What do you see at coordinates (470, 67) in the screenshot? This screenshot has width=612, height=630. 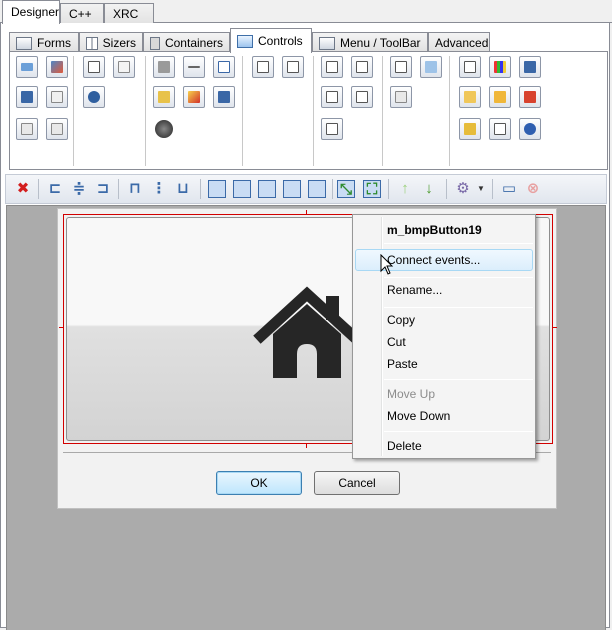 I see `search-control-icon` at bounding box center [470, 67].